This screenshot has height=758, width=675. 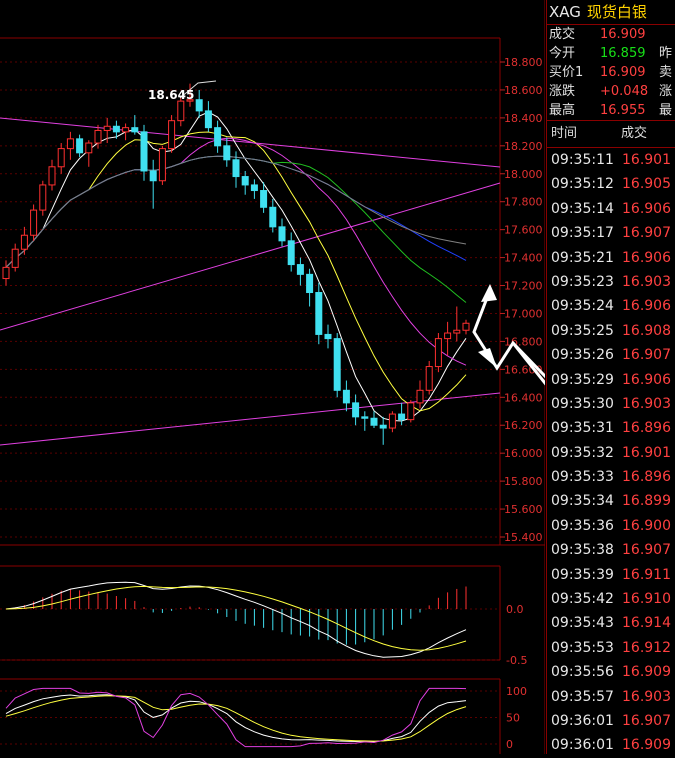 I want to click on tick-time: 09:35:11, so click(x=582, y=160).